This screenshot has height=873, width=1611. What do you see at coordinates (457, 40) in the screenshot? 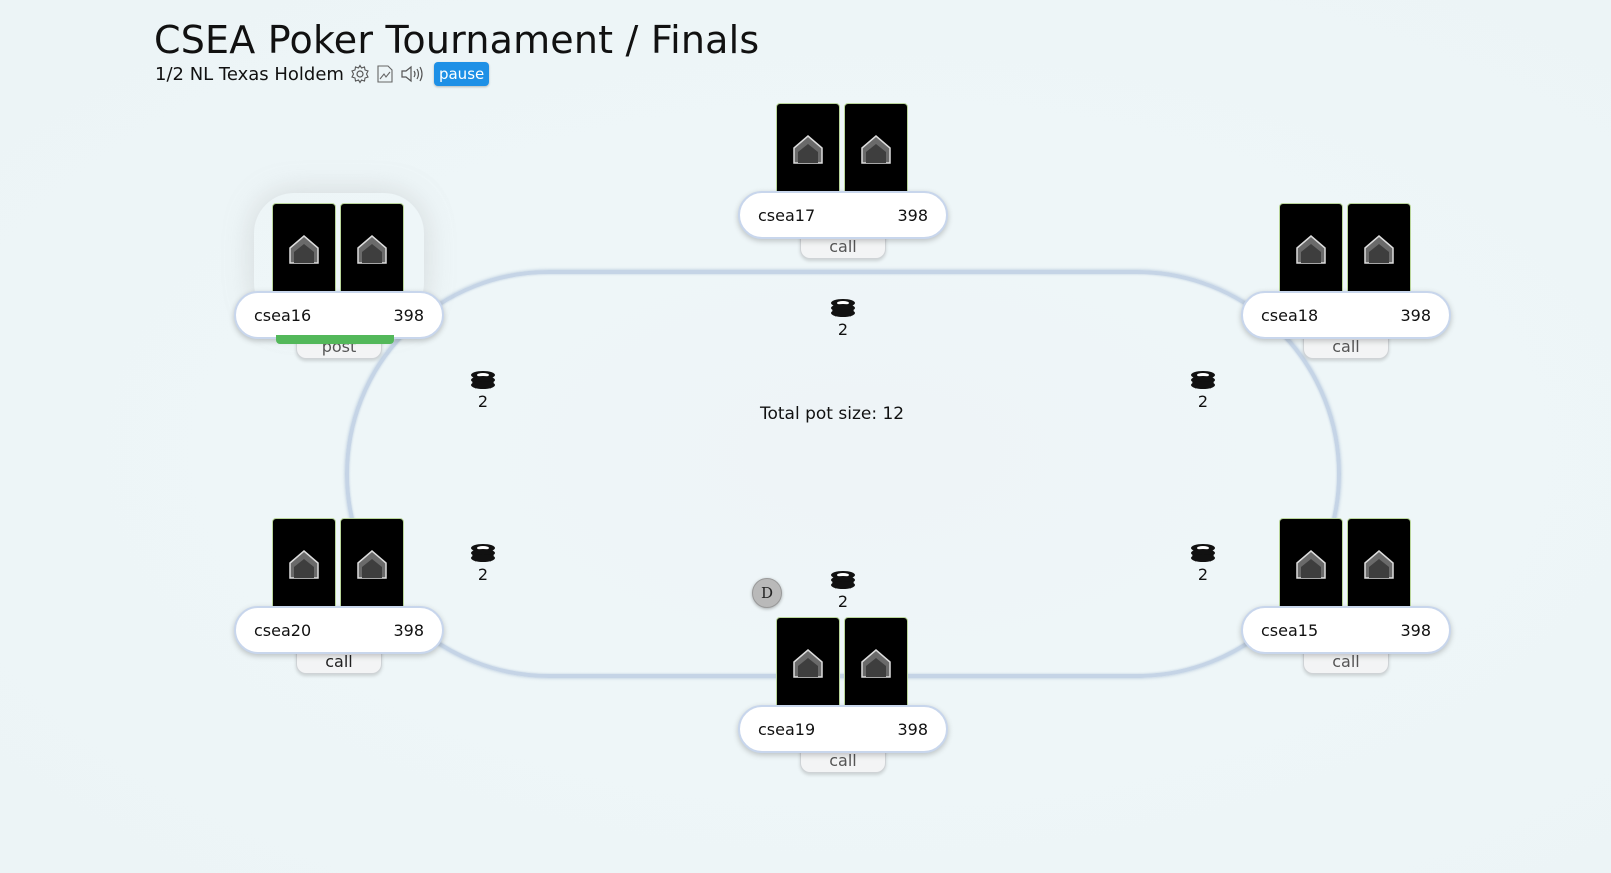
I see `page-title: CSEA Poker Tournament / Finals` at bounding box center [457, 40].